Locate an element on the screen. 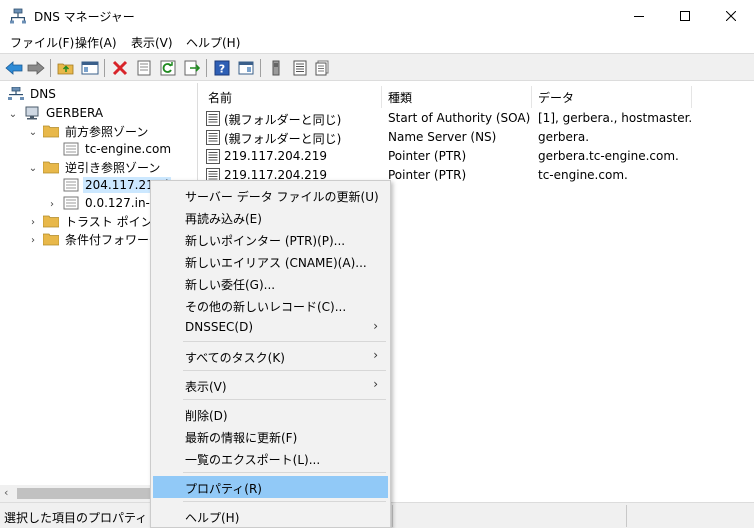 The image size is (754, 528). server-icon is located at coordinates (276, 68).